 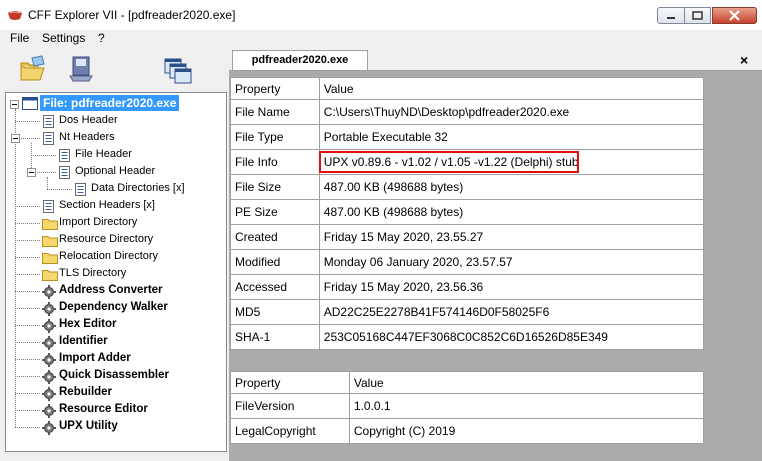 I want to click on restore-icon, so click(x=697, y=15).